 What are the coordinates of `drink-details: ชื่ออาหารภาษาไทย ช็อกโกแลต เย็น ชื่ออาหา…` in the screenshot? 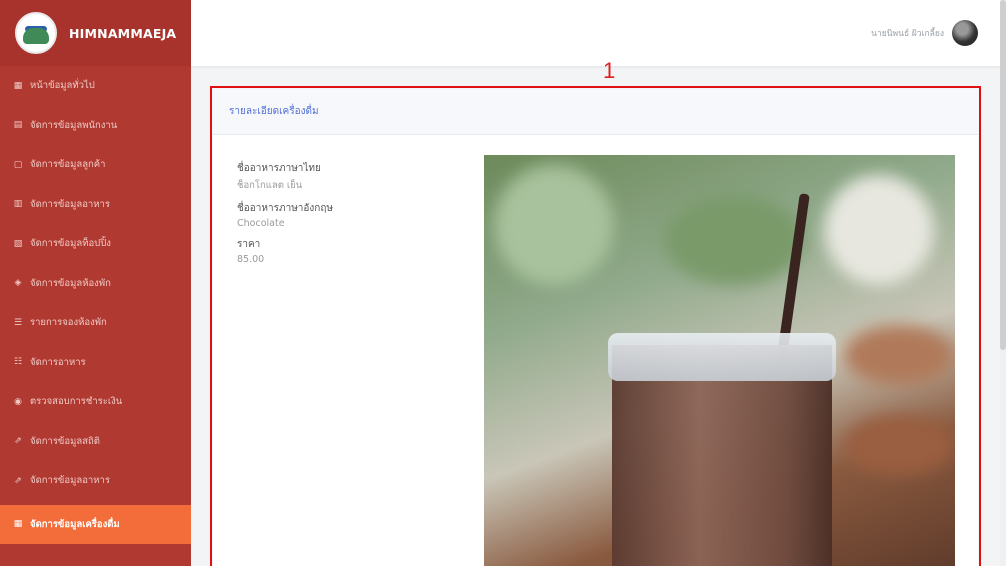 It's located at (352, 214).